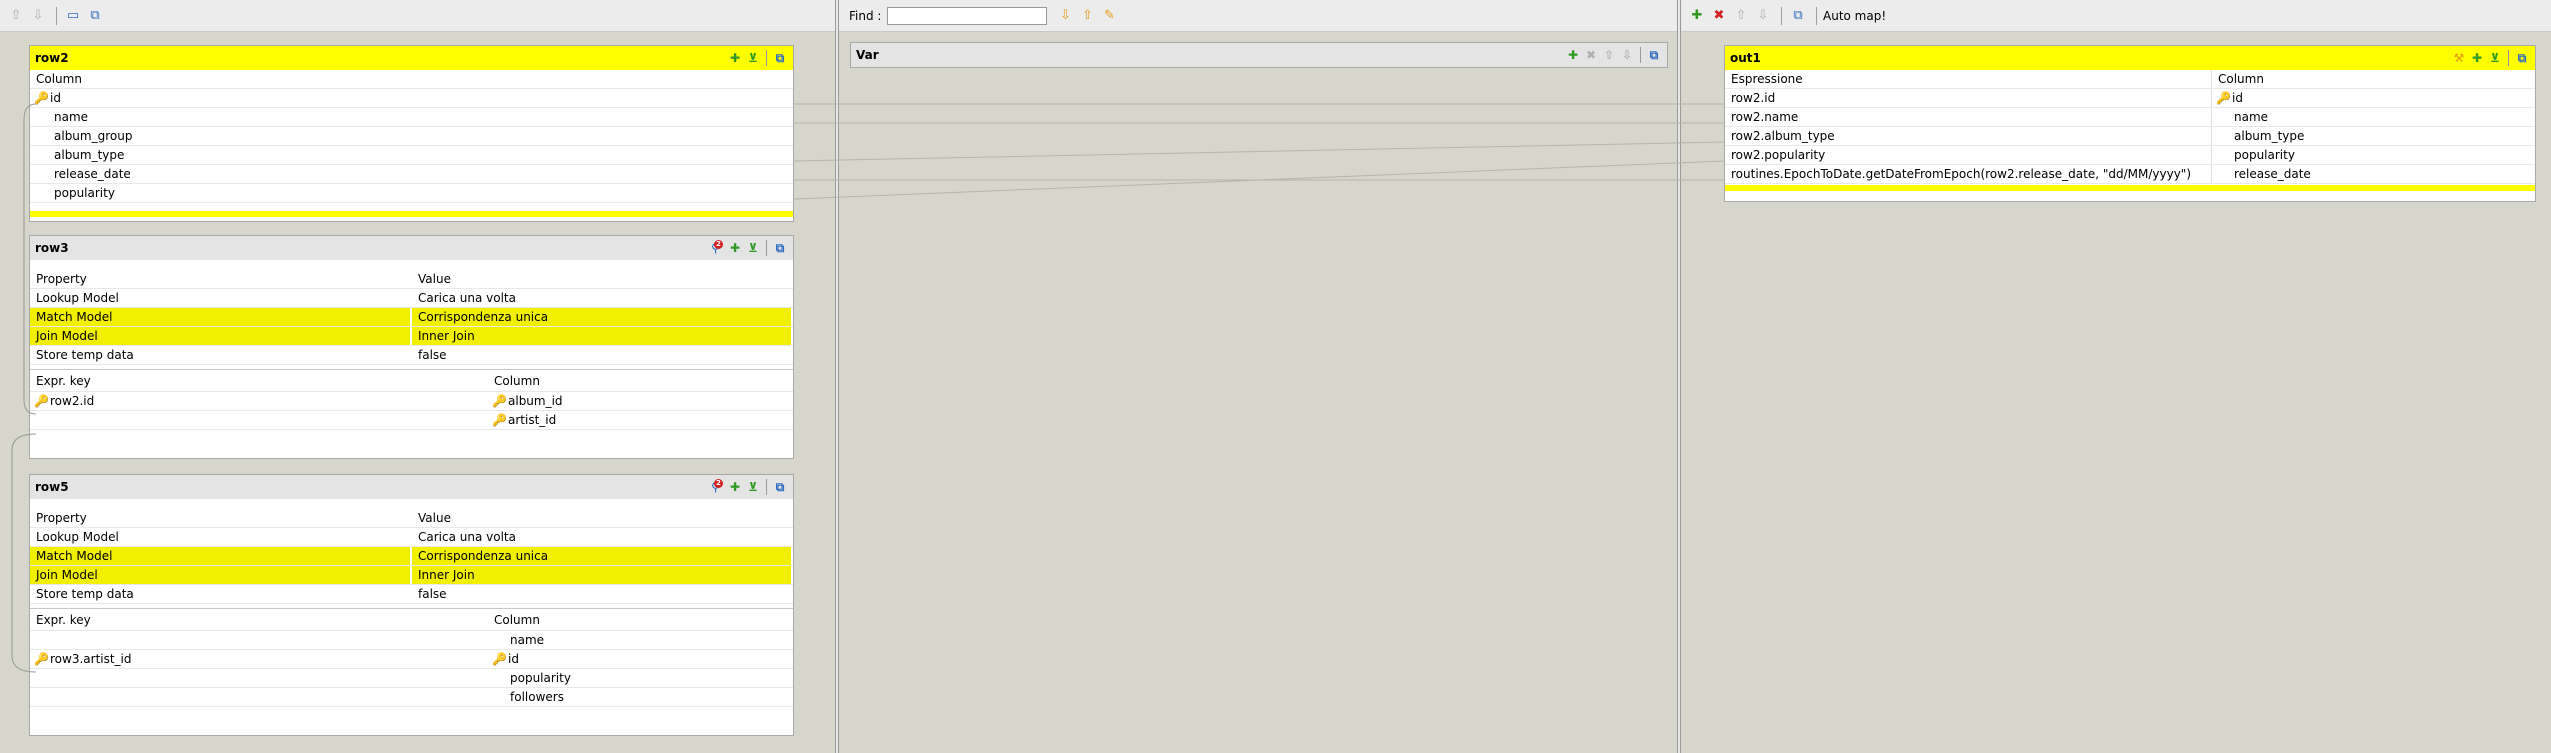 Image resolution: width=2551 pixels, height=753 pixels. What do you see at coordinates (1968, 155) in the screenshot?
I see `expression-cell: row2.popularity` at bounding box center [1968, 155].